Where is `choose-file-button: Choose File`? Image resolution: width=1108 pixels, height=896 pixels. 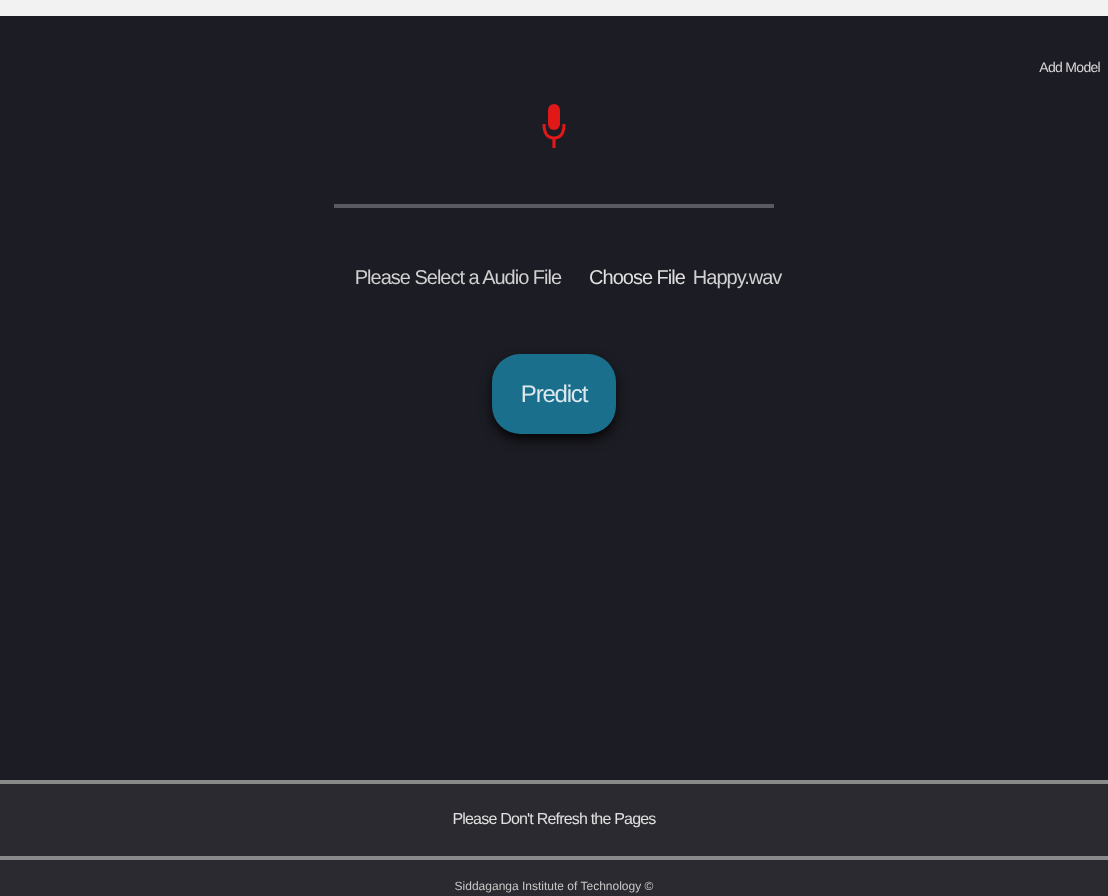
choose-file-button: Choose File is located at coordinates (637, 279).